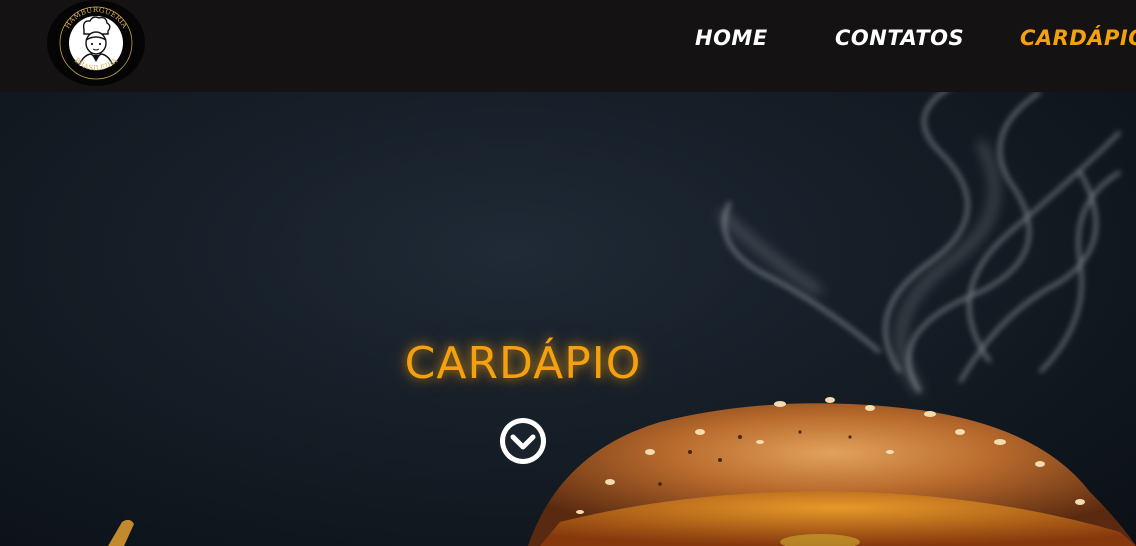 This screenshot has width=1136, height=546. I want to click on brand-logo: HAMBURGUERIA BRASILEIRA, so click(96, 43).